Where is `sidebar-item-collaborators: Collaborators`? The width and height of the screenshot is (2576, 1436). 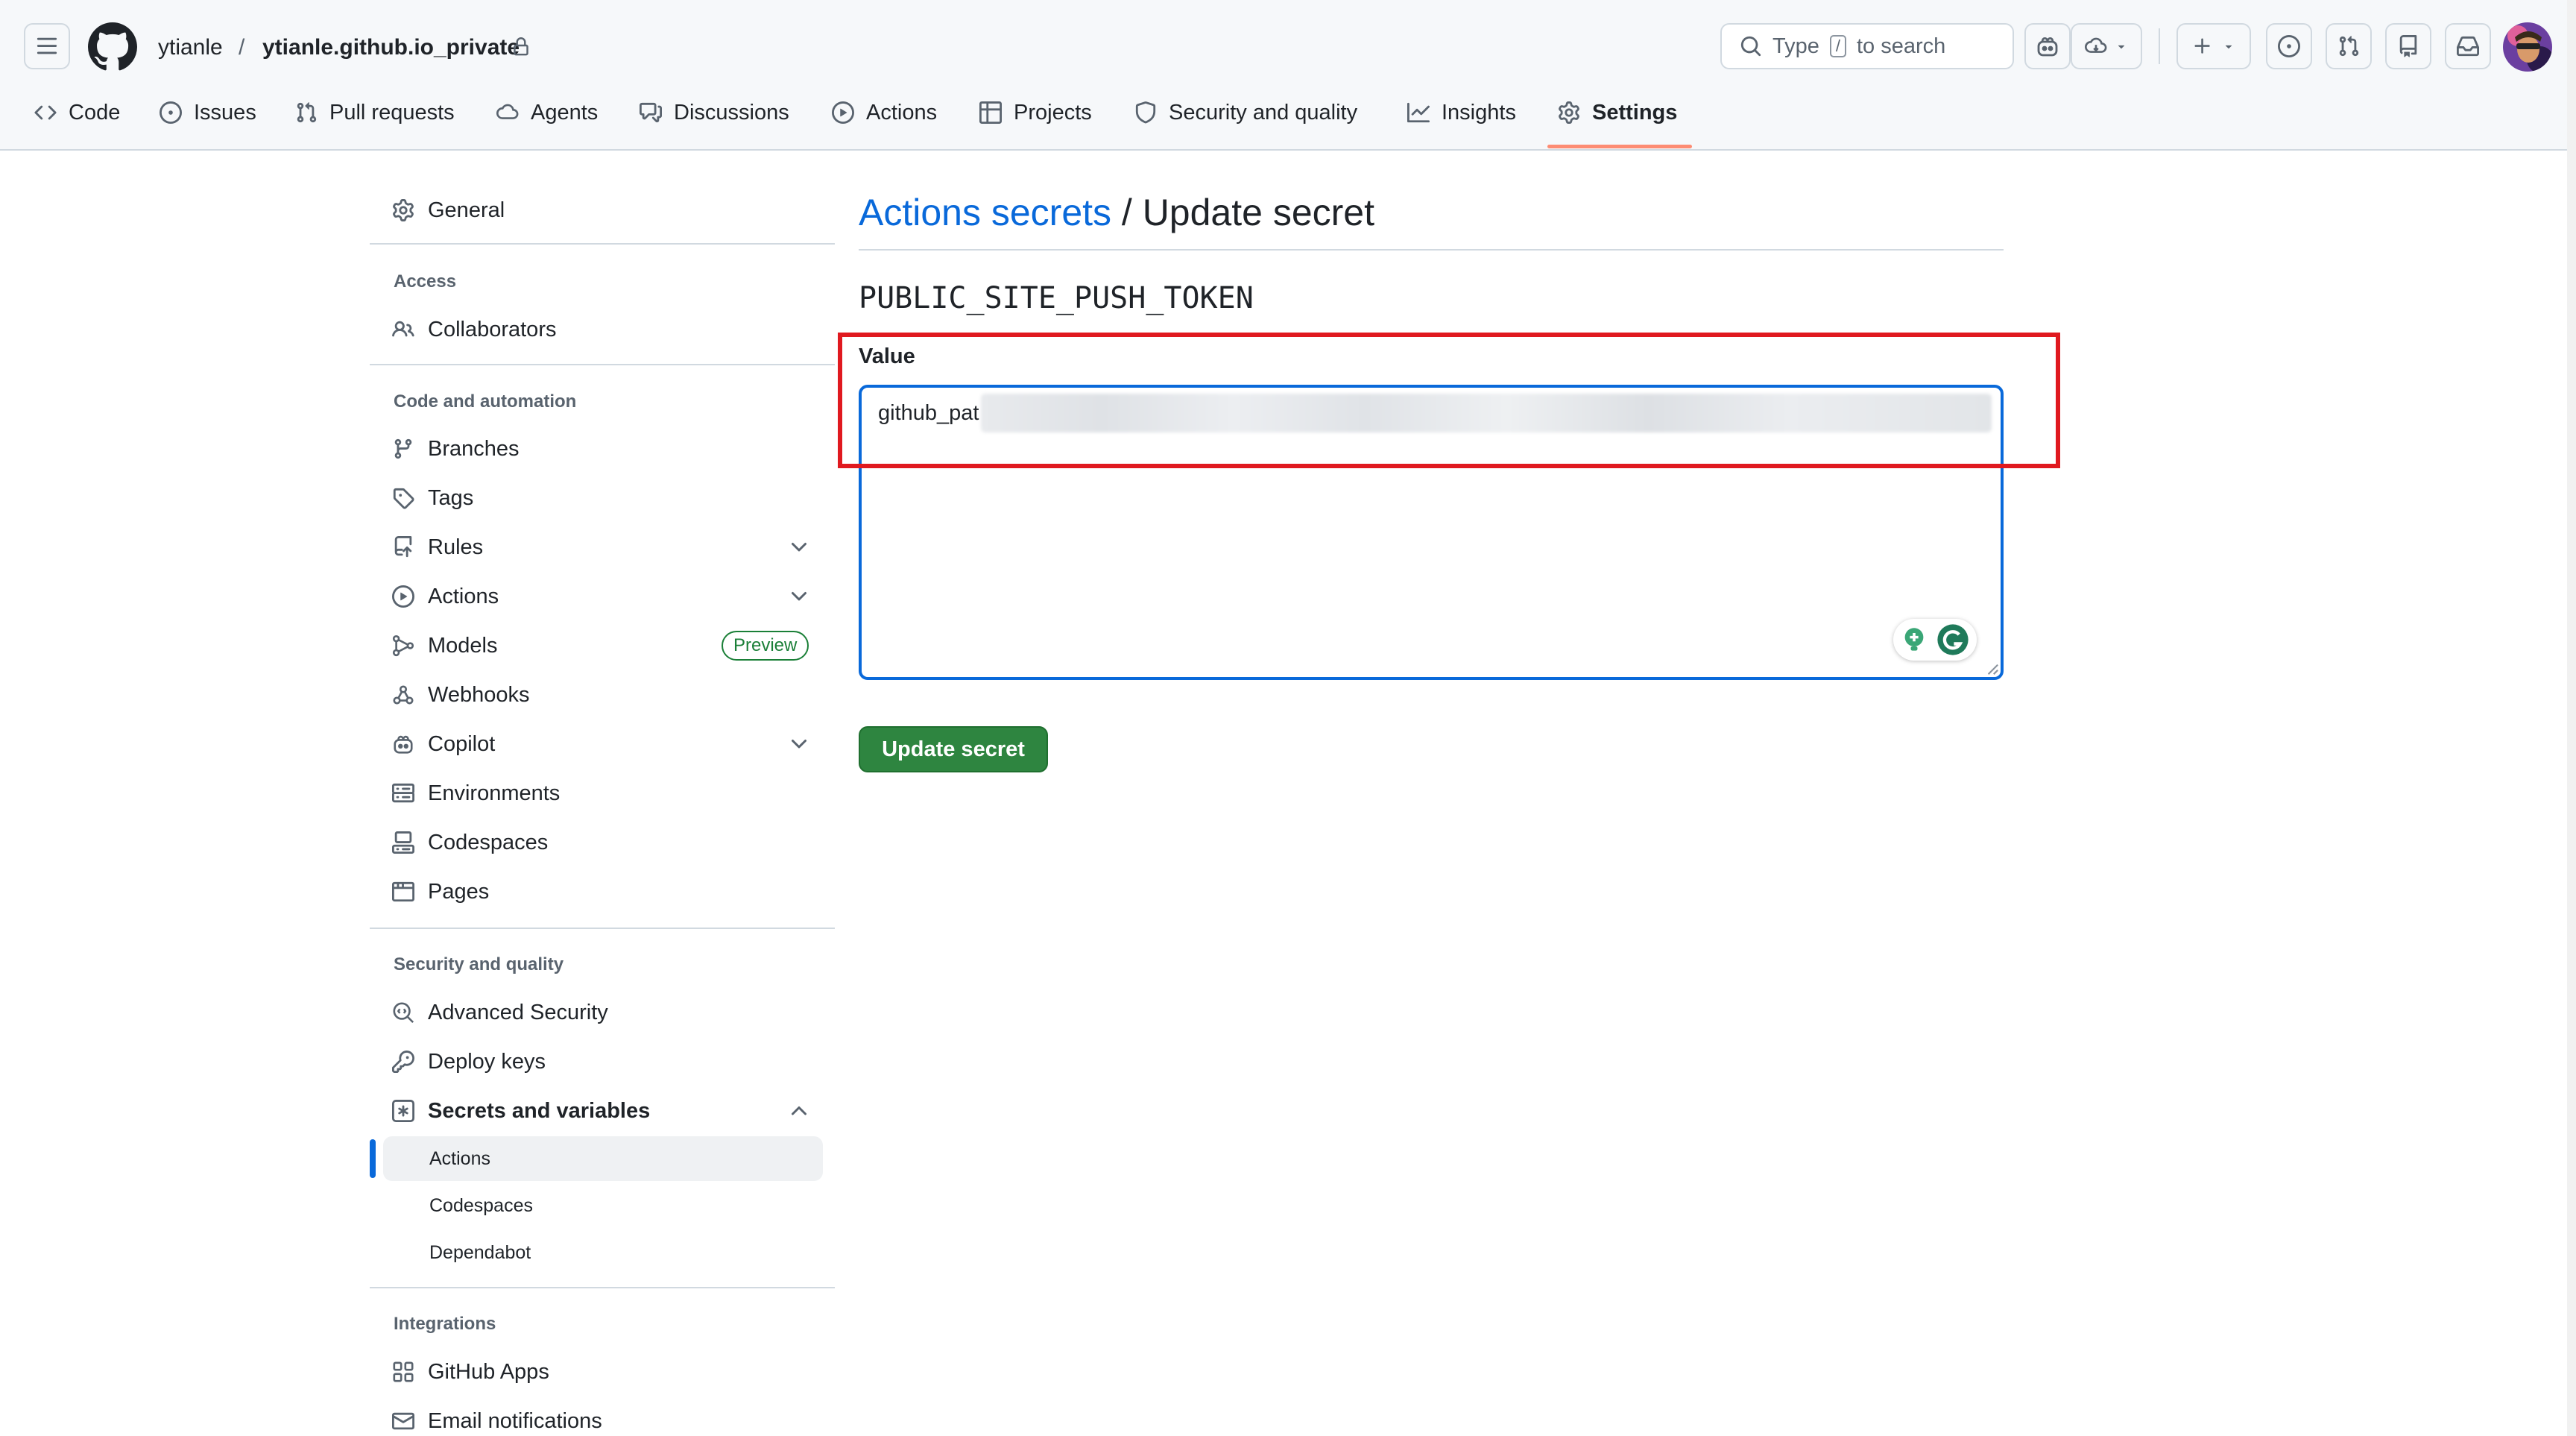 sidebar-item-collaborators: Collaborators is located at coordinates (474, 329).